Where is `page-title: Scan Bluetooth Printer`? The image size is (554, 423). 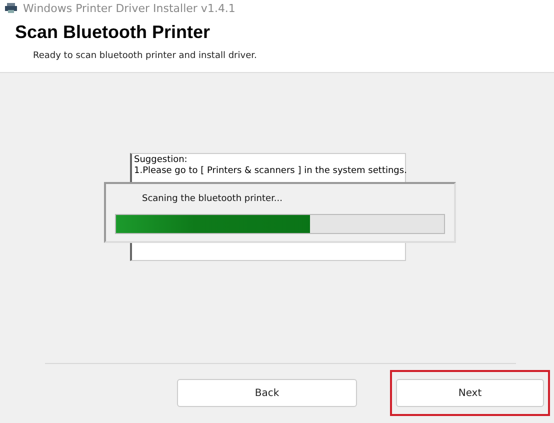
page-title: Scan Bluetooth Printer is located at coordinates (113, 32).